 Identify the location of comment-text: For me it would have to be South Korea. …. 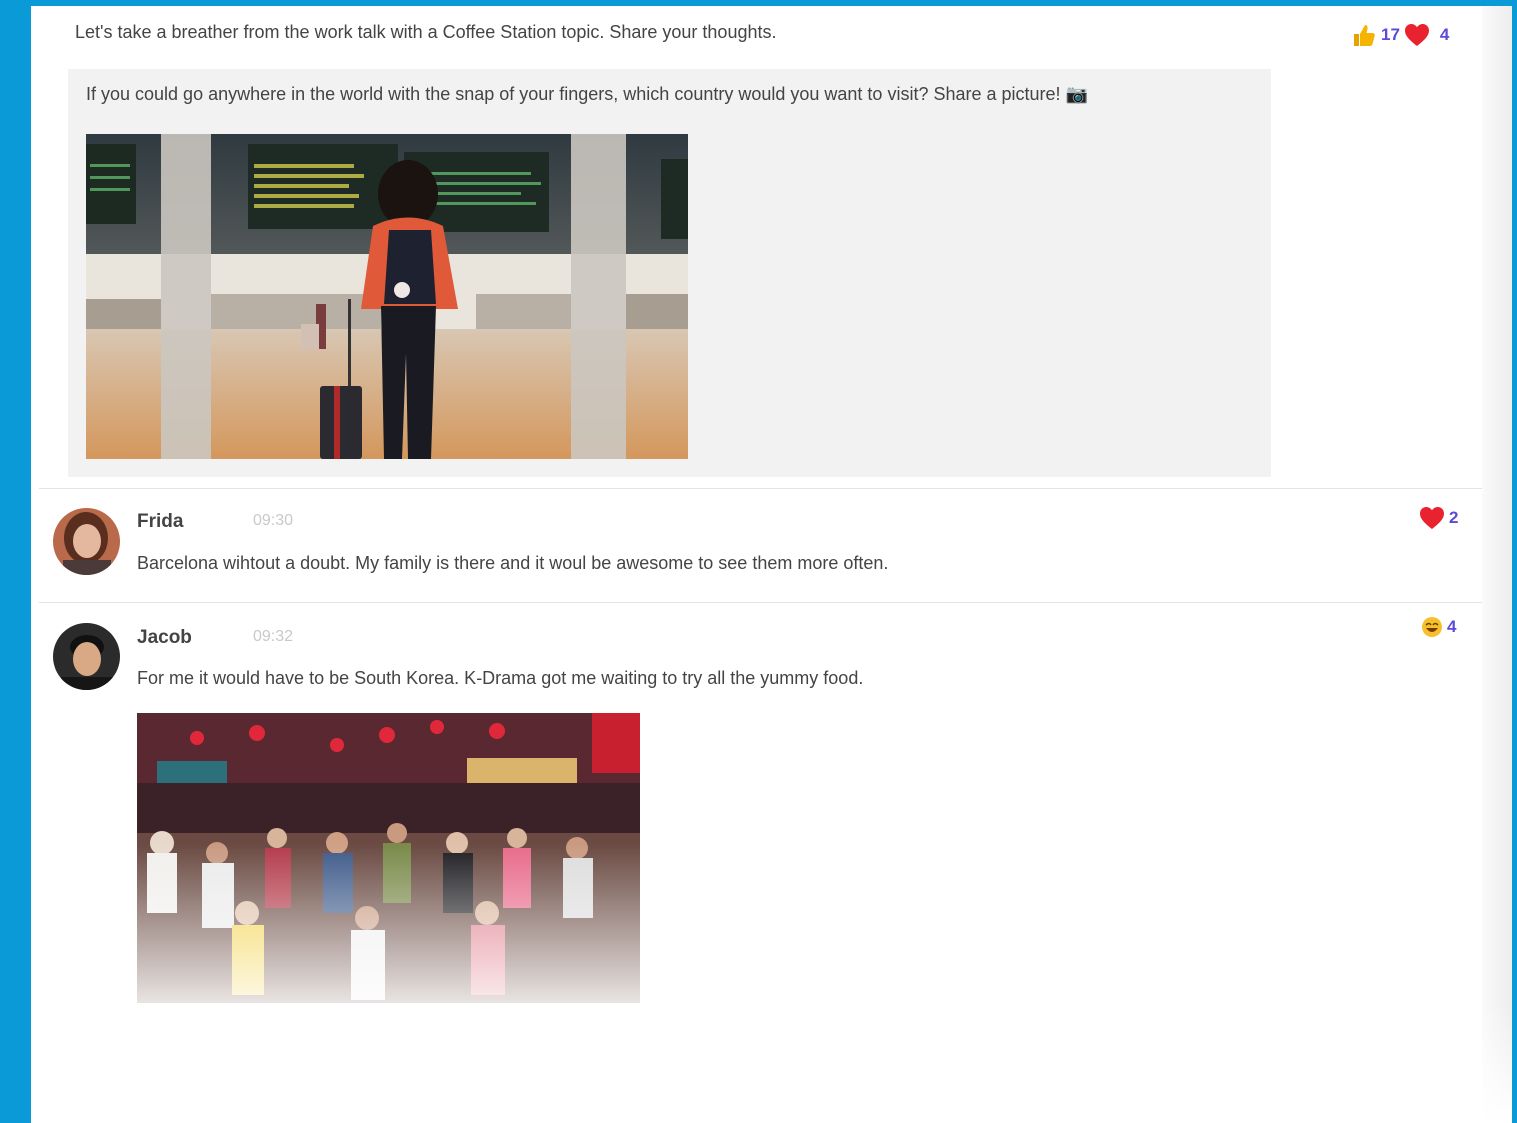
(500, 678).